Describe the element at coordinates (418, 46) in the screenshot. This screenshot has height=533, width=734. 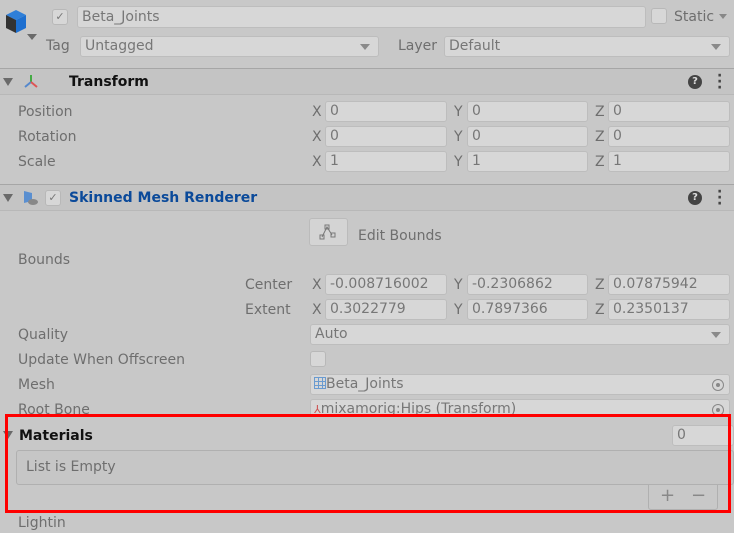
I see `layer-label: Layer` at that location.